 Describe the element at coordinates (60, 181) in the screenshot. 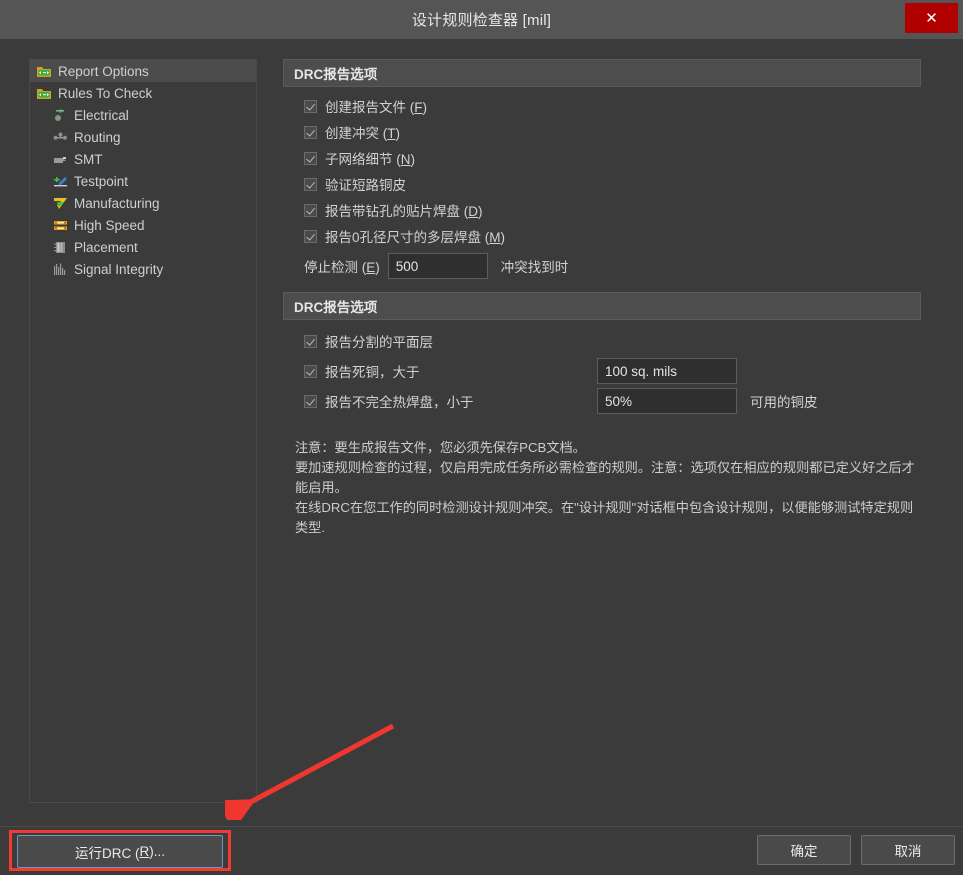

I see `testpoint-icon` at that location.